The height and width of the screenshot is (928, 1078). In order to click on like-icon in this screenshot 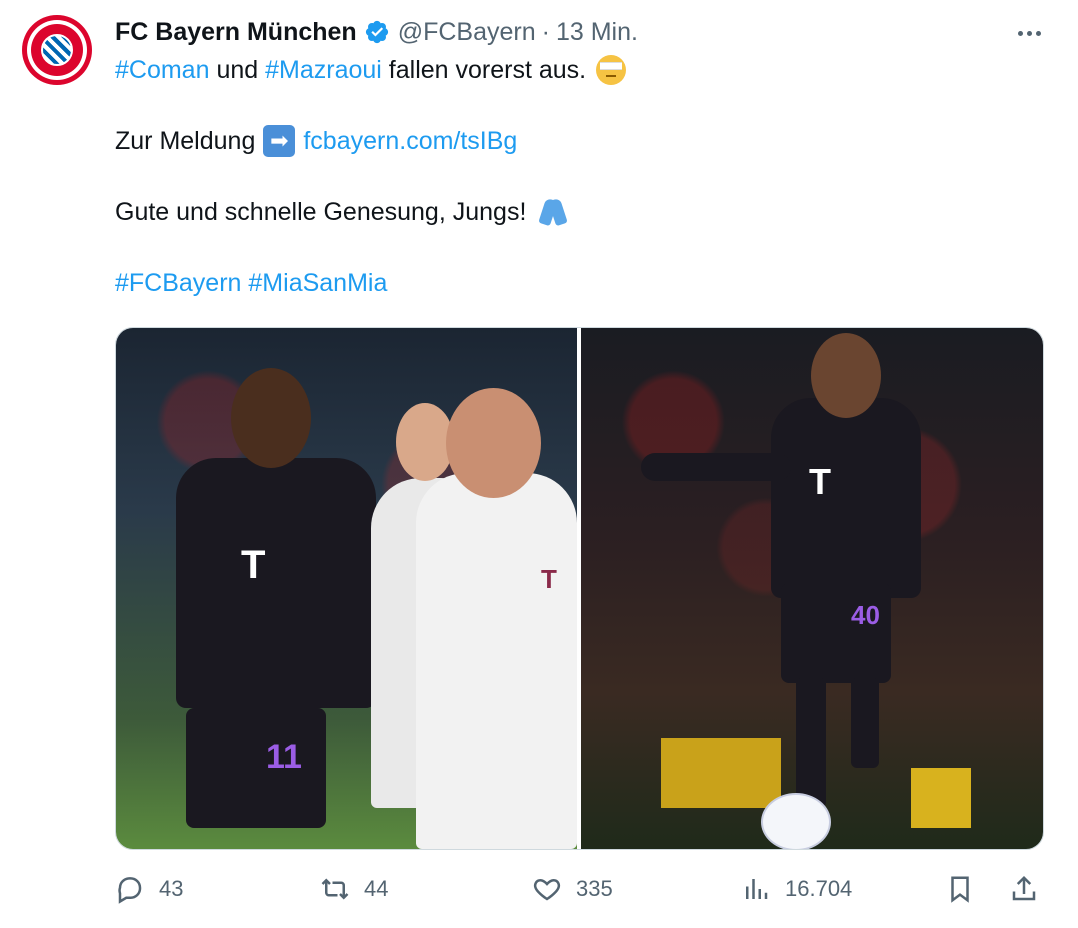, I will do `click(547, 889)`.